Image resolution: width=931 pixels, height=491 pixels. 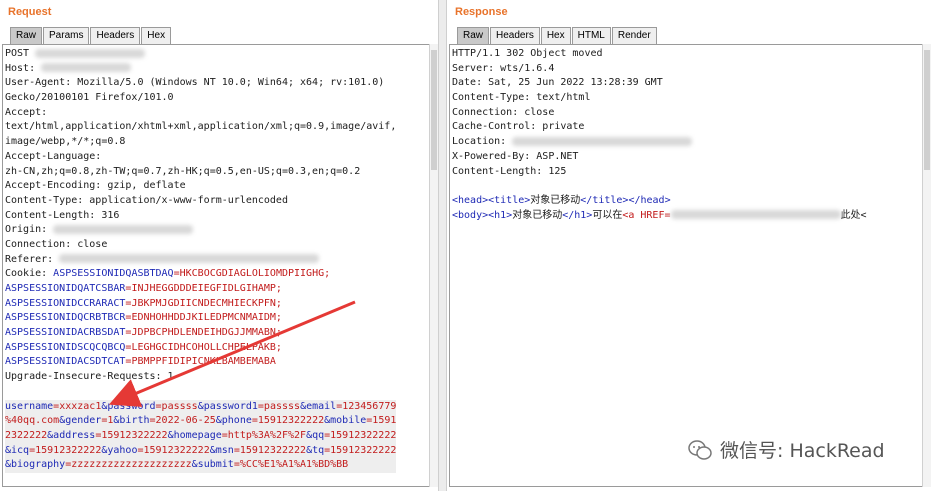 I want to click on html-tag: </h1>, so click(x=577, y=215).